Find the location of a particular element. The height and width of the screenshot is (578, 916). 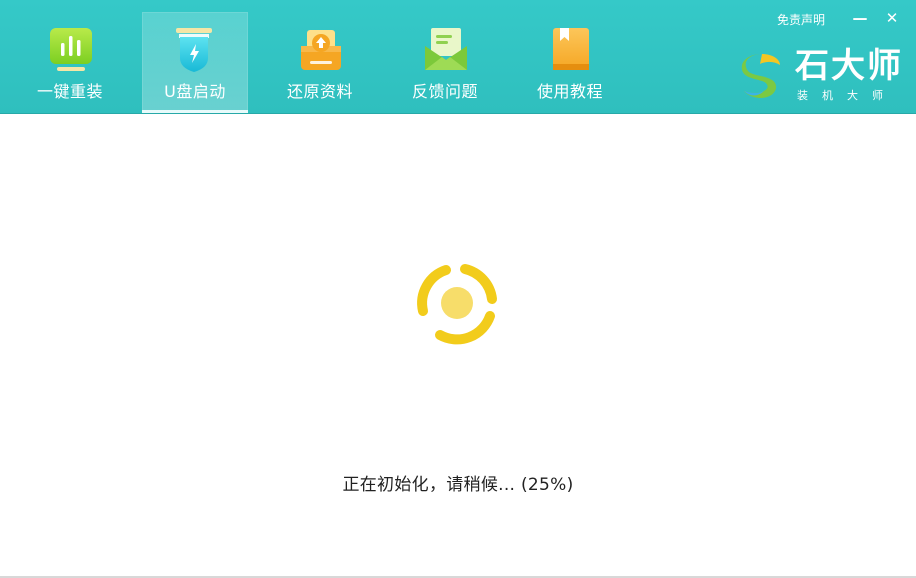

nav-label: 使用教程 is located at coordinates (569, 91).